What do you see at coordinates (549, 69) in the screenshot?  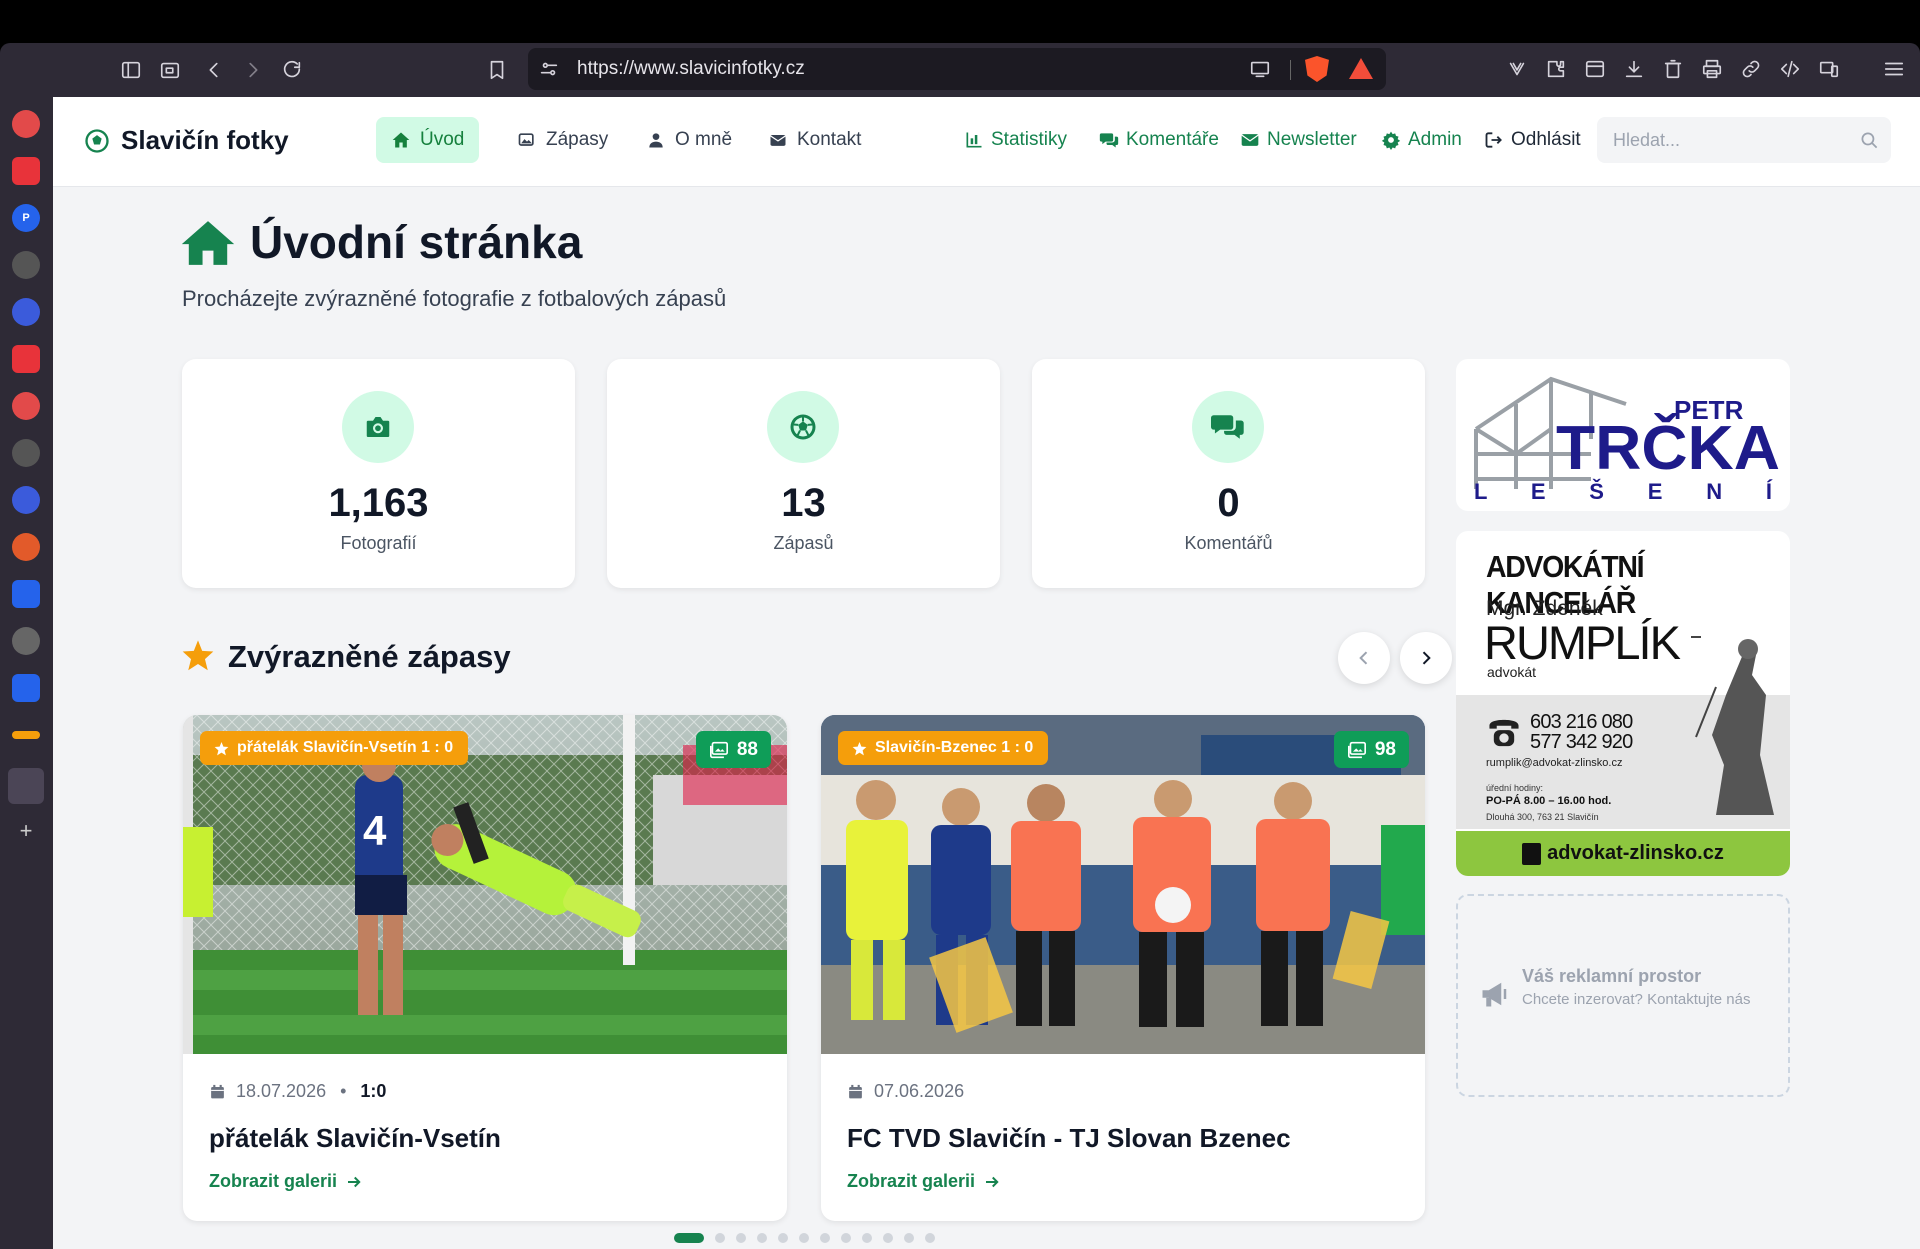 I see `site-info-icon` at bounding box center [549, 69].